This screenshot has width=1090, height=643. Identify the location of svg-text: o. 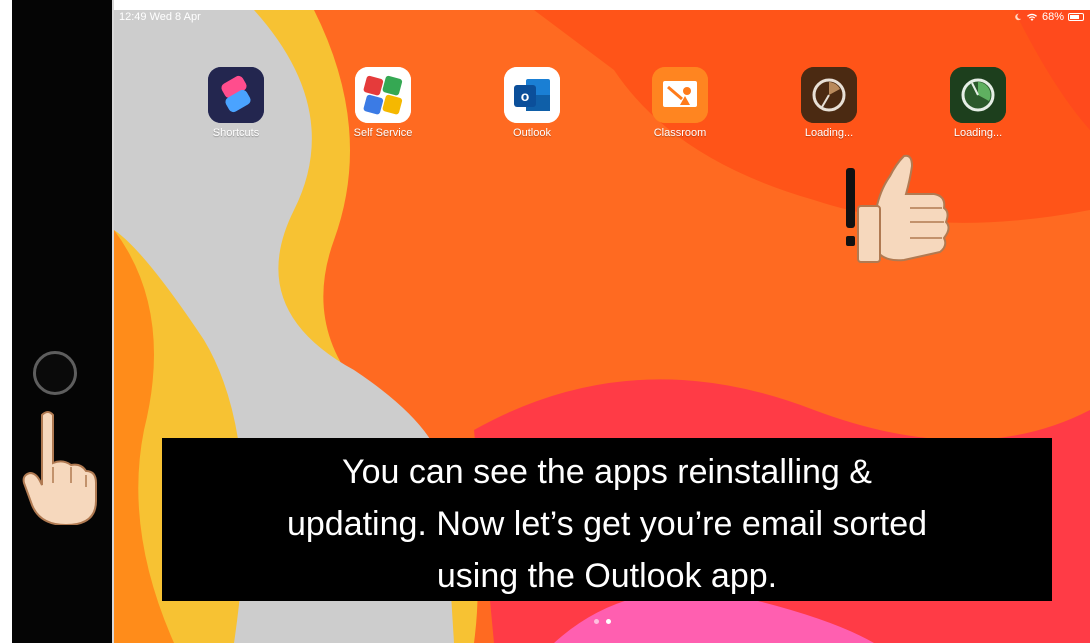
(525, 96).